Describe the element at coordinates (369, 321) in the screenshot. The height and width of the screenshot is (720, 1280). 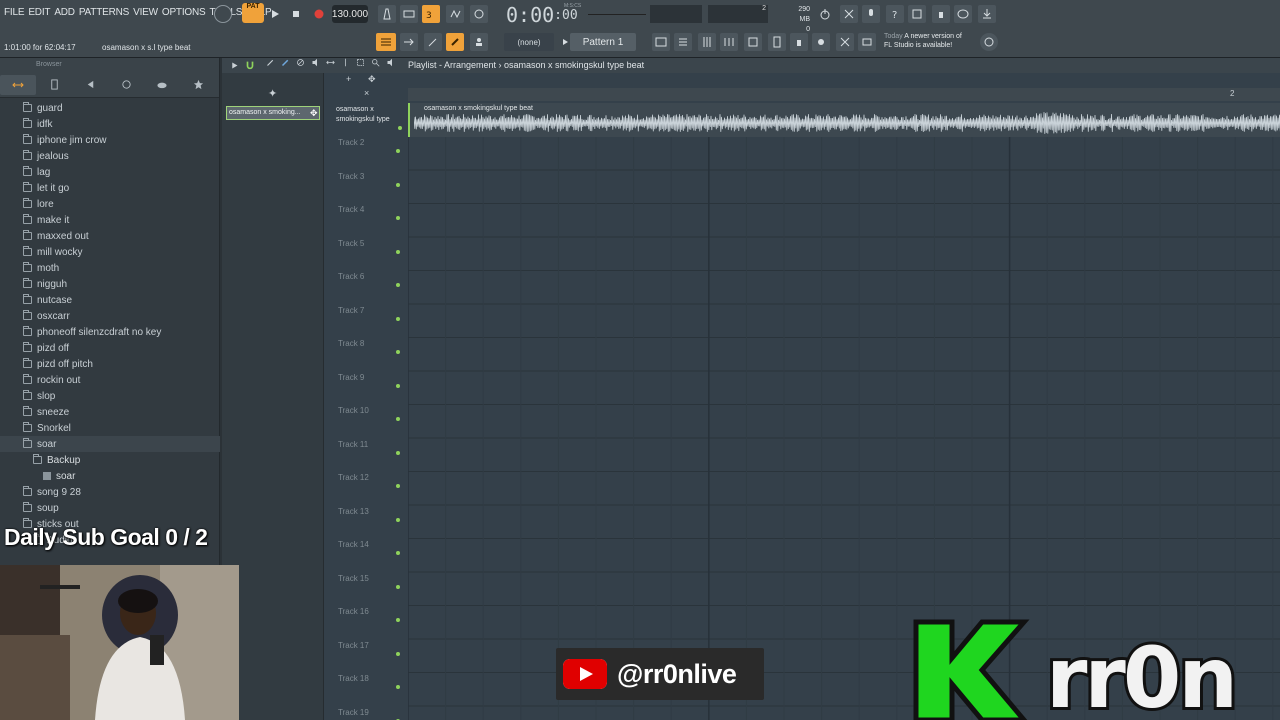
I see `track-head: Track 7` at that location.